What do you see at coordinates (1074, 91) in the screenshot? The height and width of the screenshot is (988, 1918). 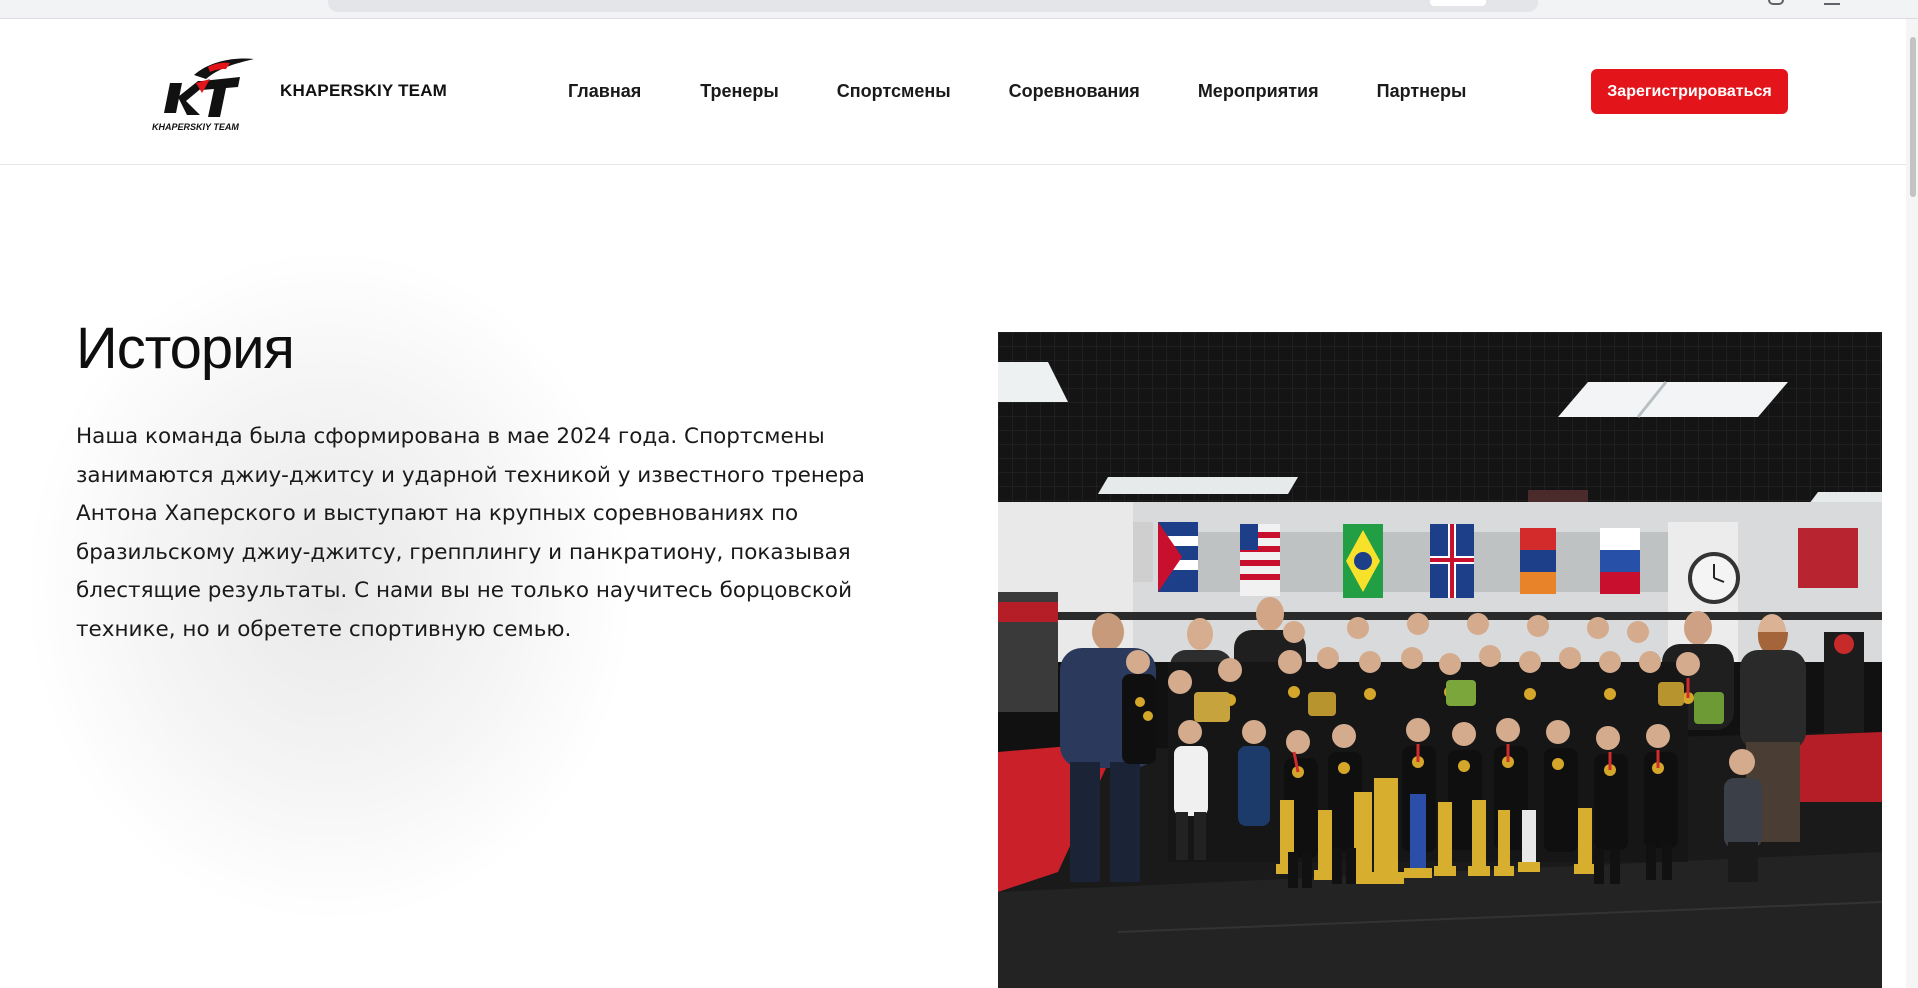 I see `nav-item-competitions: Соревнования` at bounding box center [1074, 91].